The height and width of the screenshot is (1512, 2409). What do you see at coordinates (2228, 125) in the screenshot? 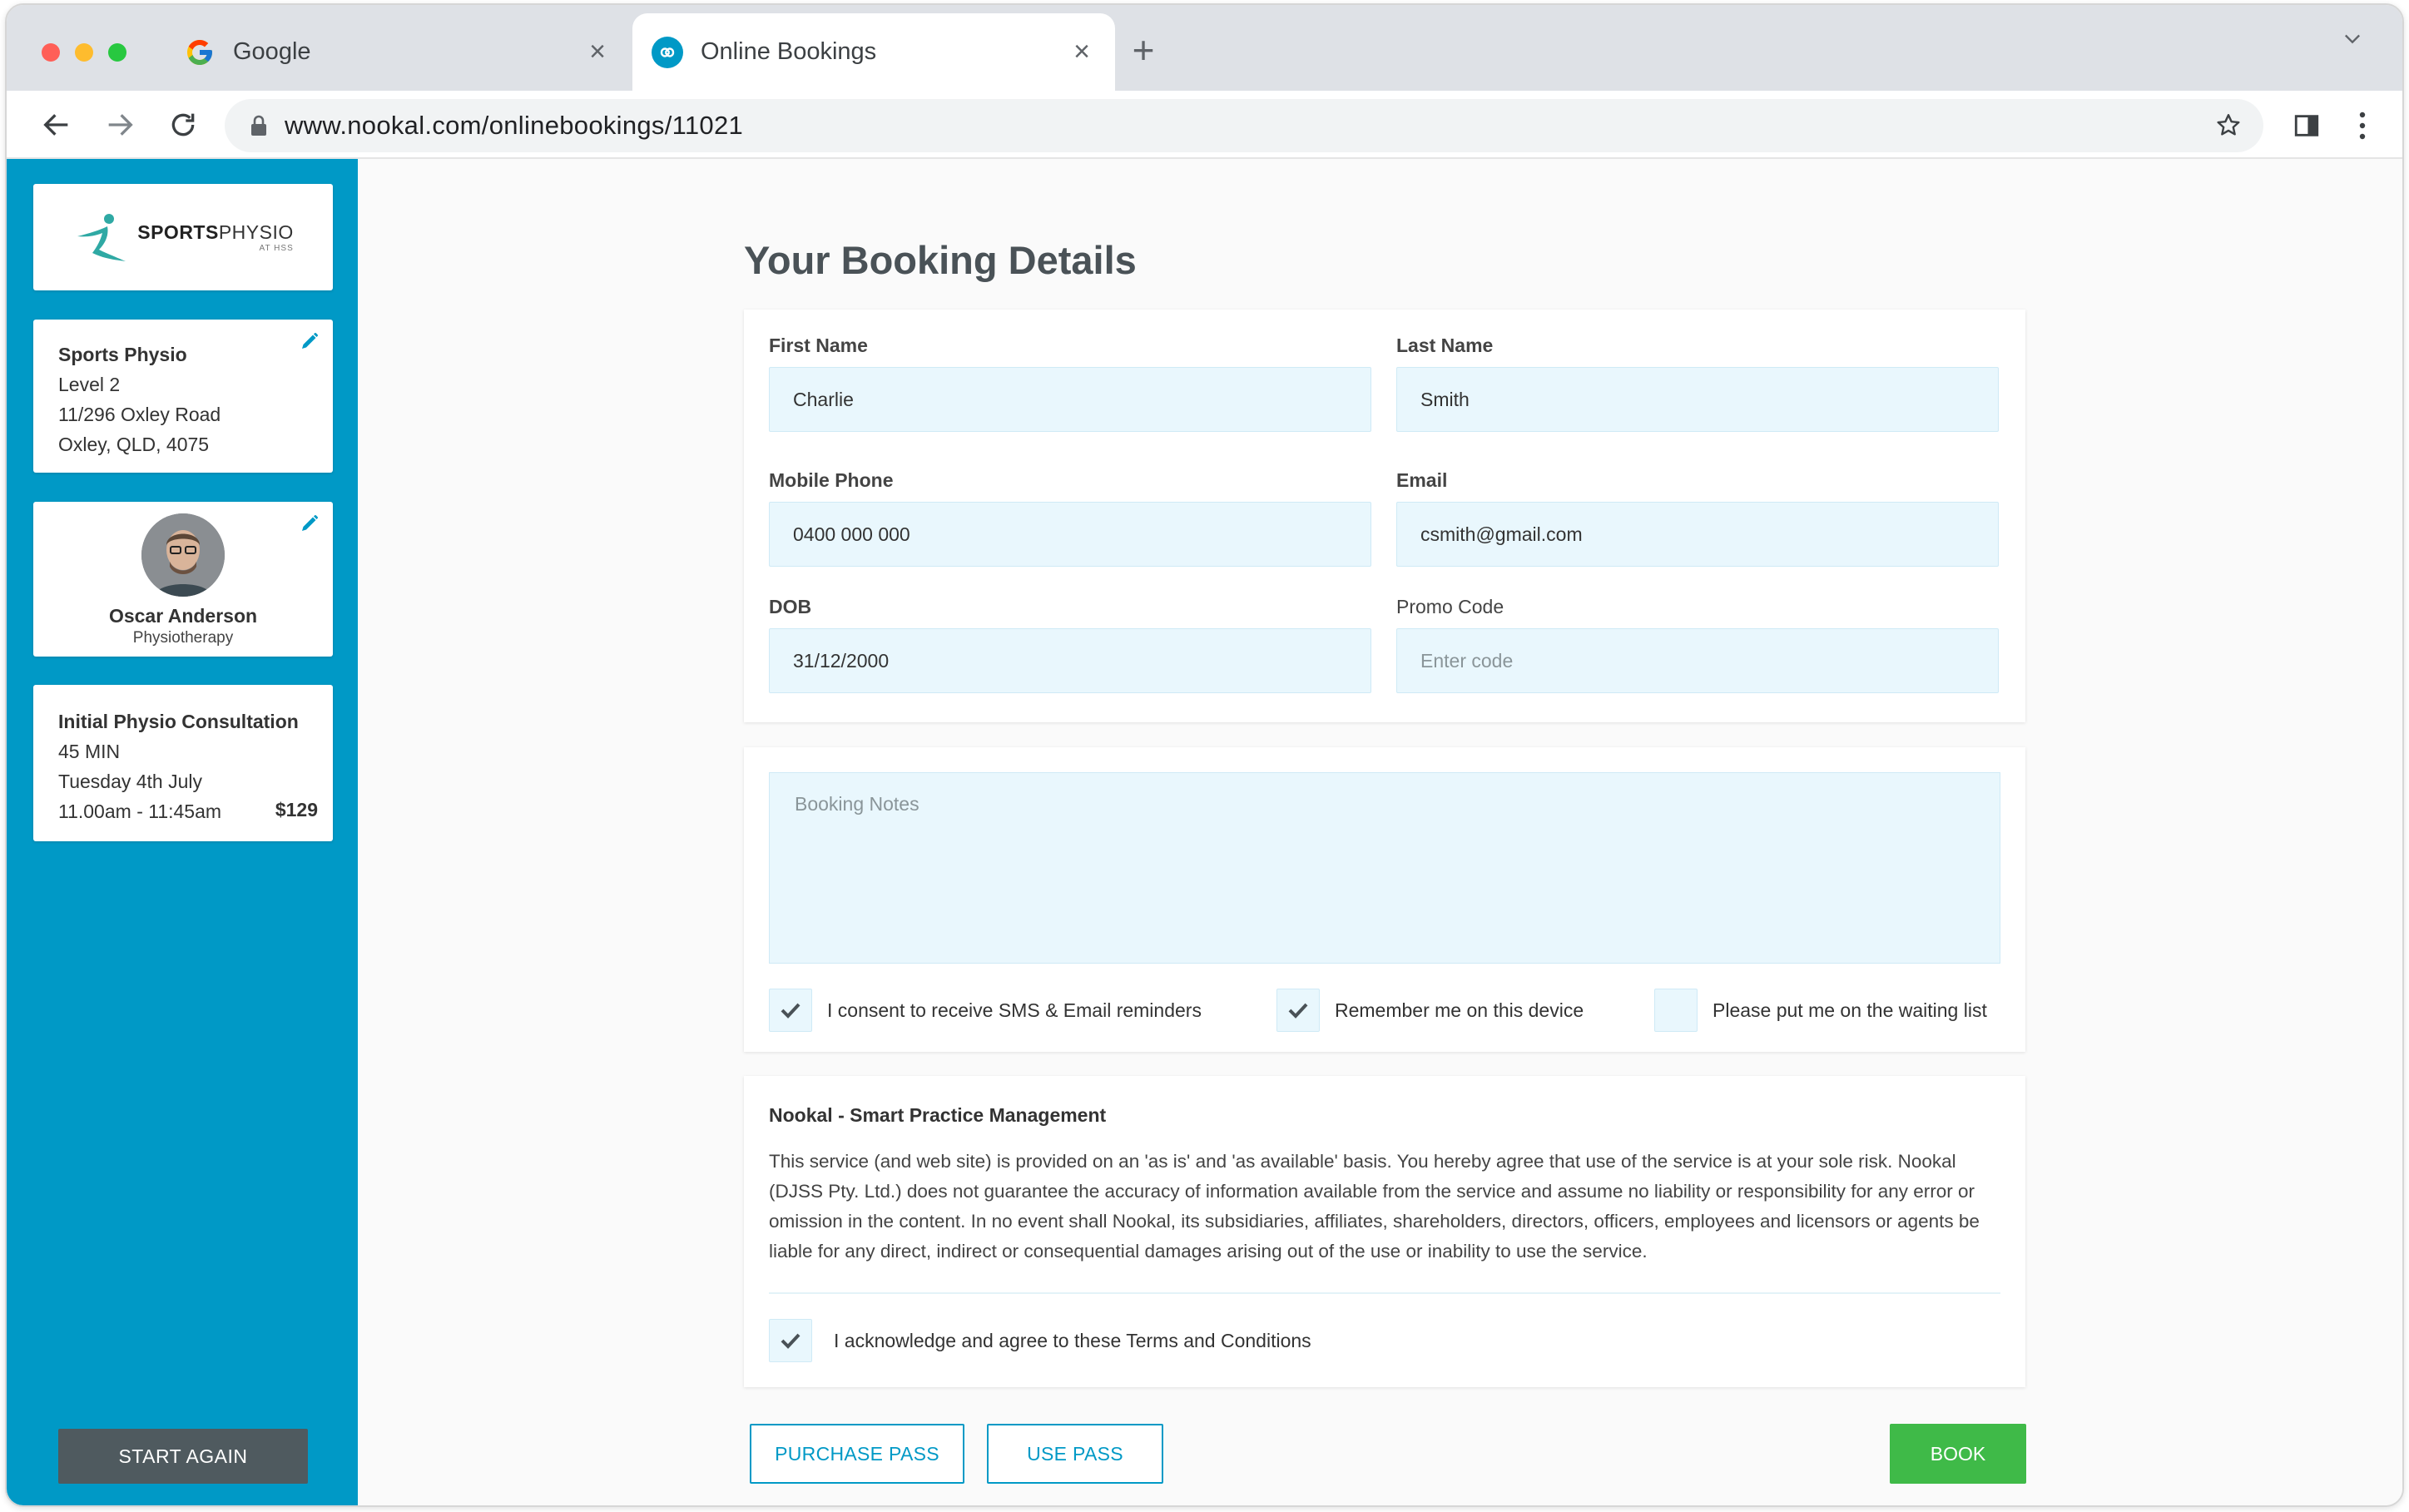
I see `bookmark-star-icon` at bounding box center [2228, 125].